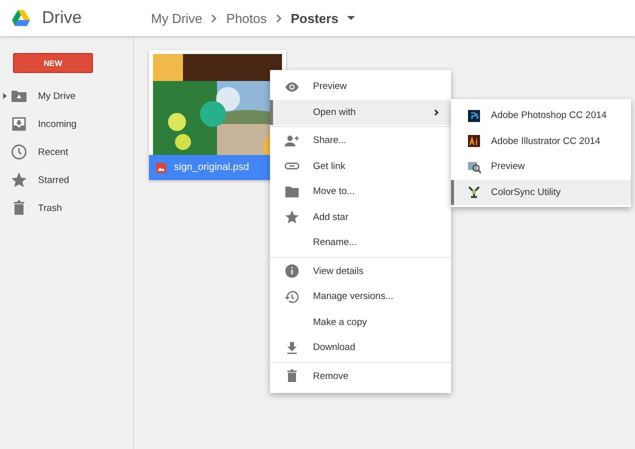  What do you see at coordinates (5, 96) in the screenshot?
I see `expand-arrow-icon` at bounding box center [5, 96].